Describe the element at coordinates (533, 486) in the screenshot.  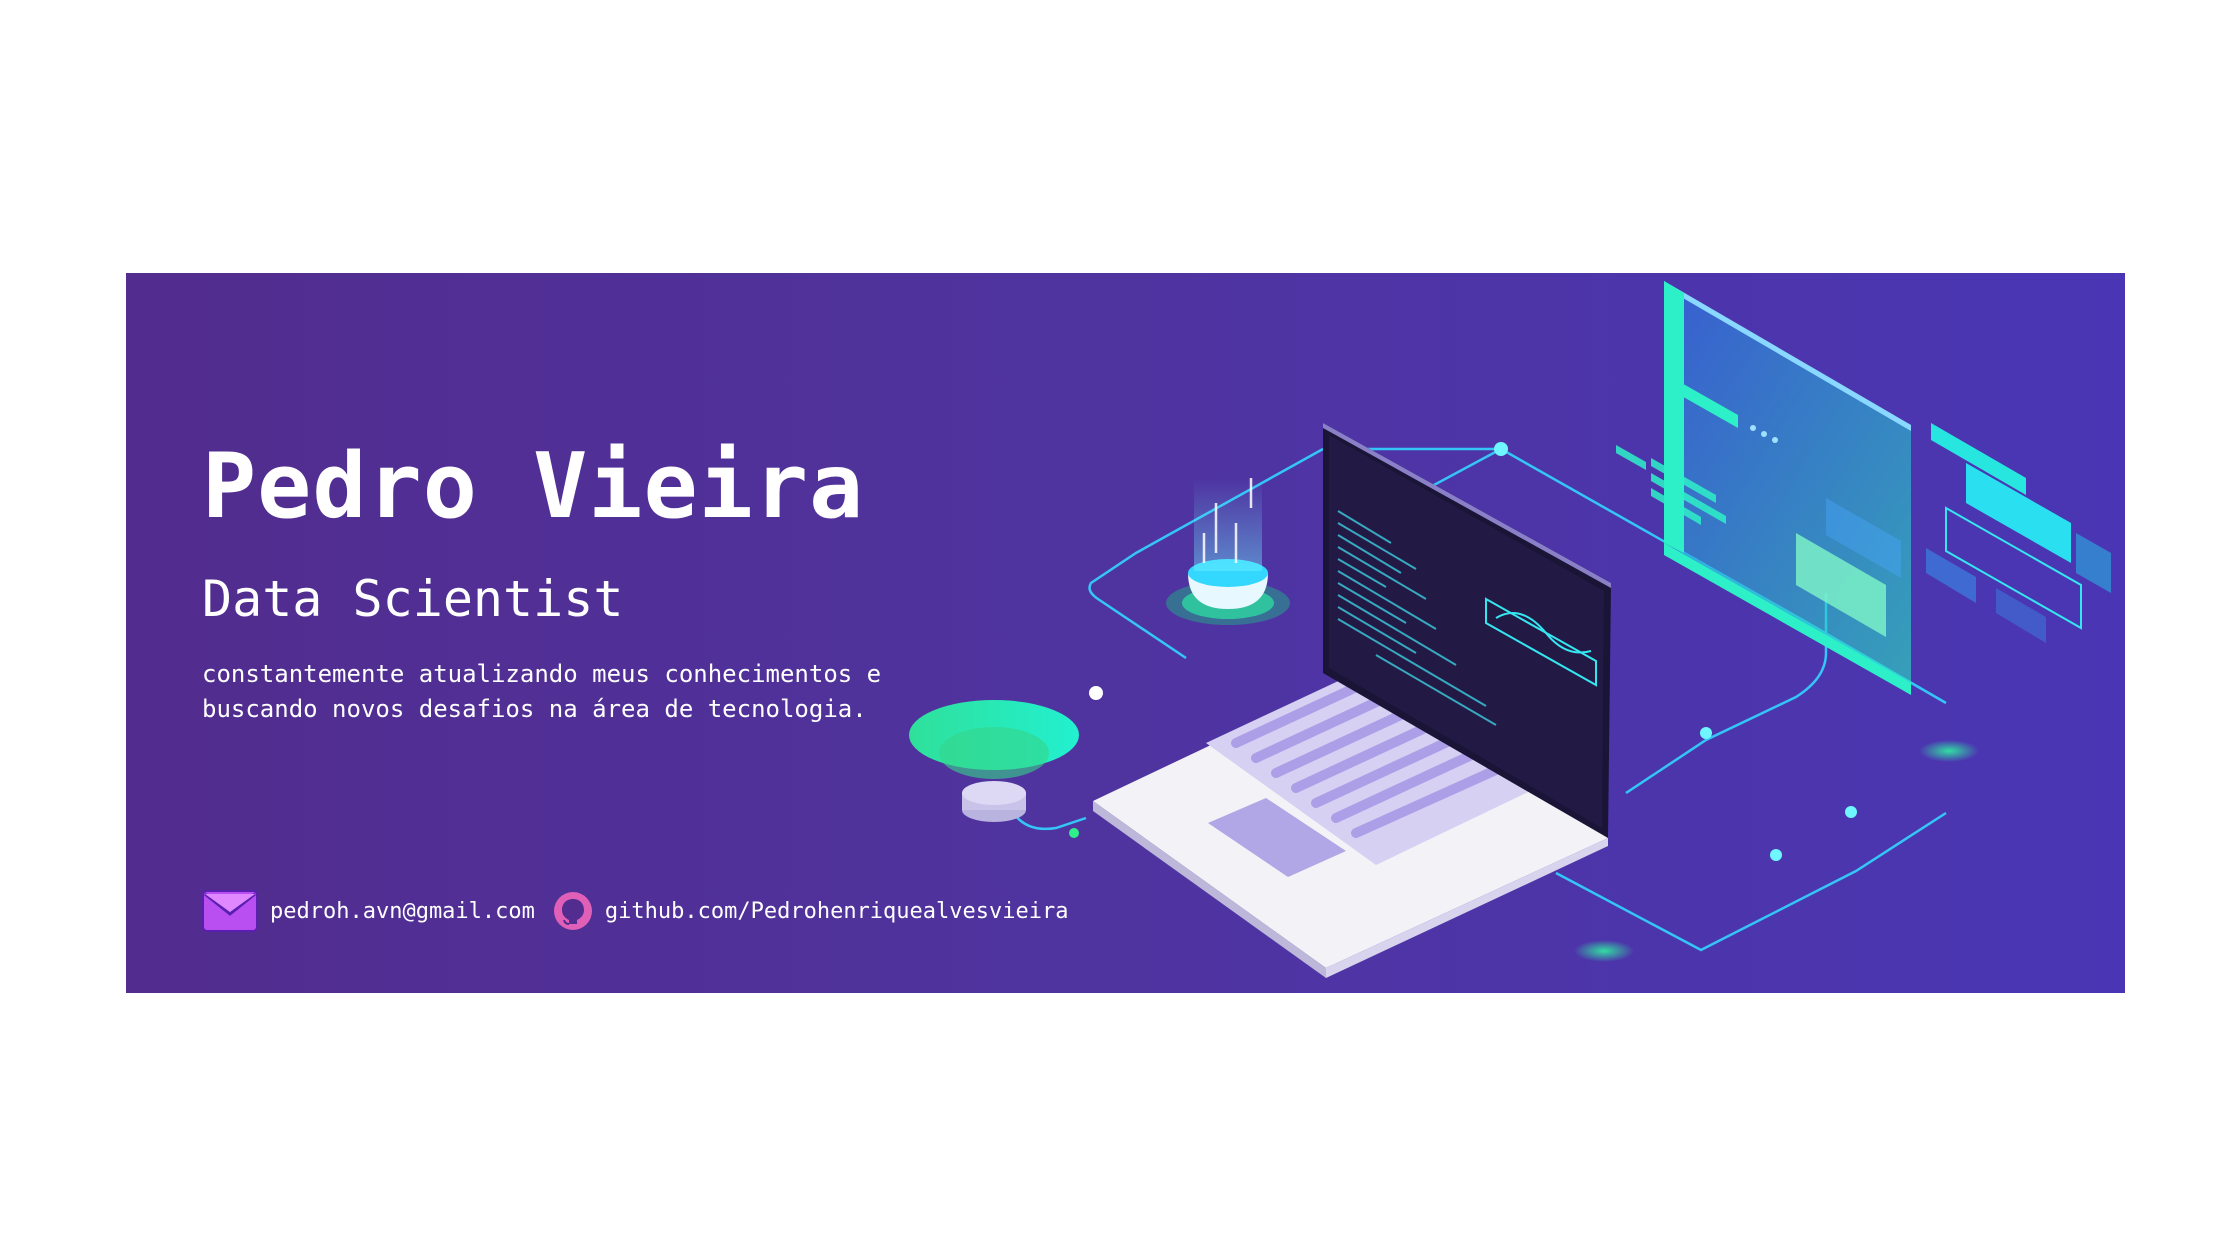
I see `profile-name: Pedro Vieira` at that location.